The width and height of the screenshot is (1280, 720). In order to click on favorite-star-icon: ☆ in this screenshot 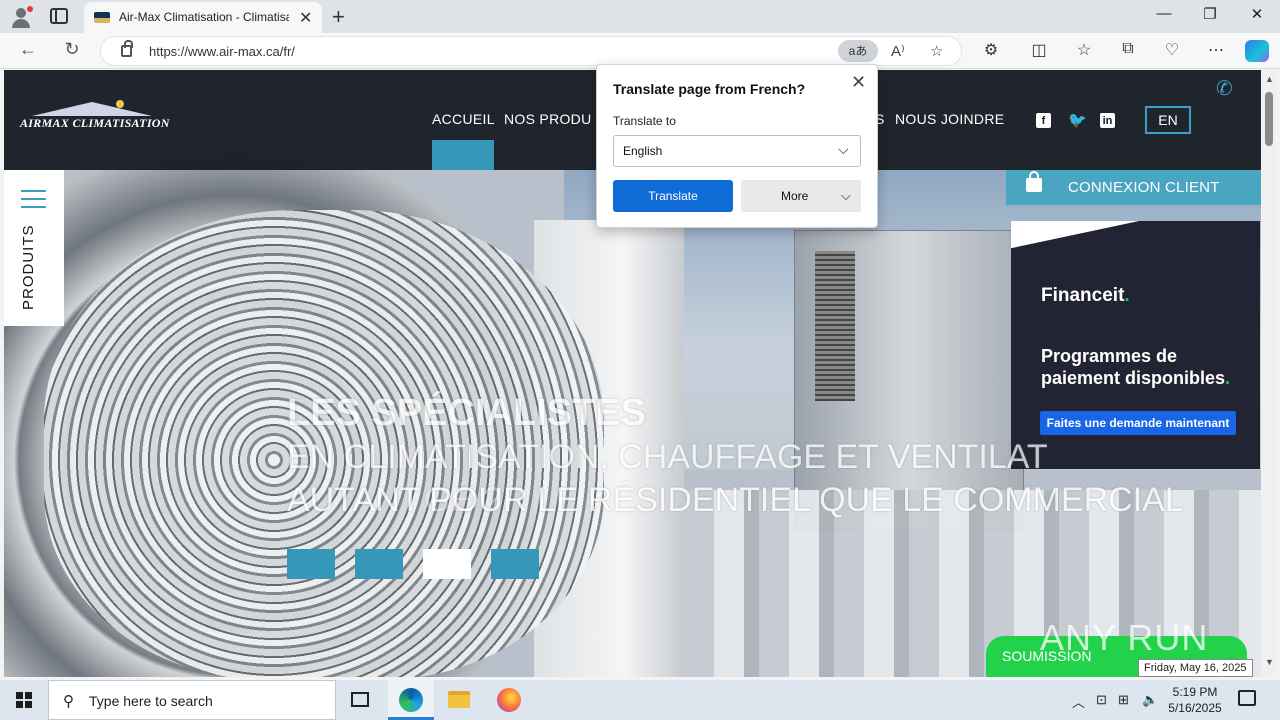, I will do `click(936, 51)`.